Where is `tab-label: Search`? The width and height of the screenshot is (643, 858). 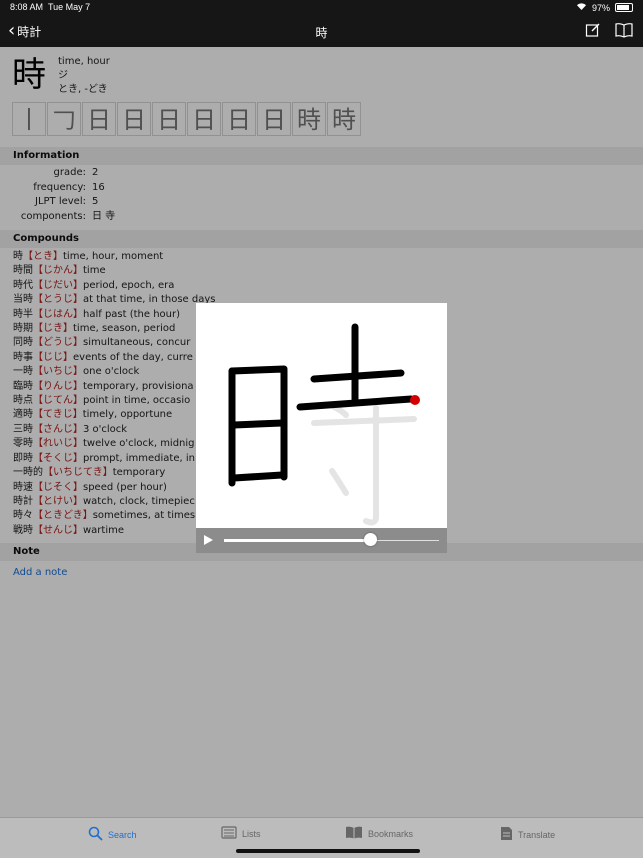 tab-label: Search is located at coordinates (122, 834).